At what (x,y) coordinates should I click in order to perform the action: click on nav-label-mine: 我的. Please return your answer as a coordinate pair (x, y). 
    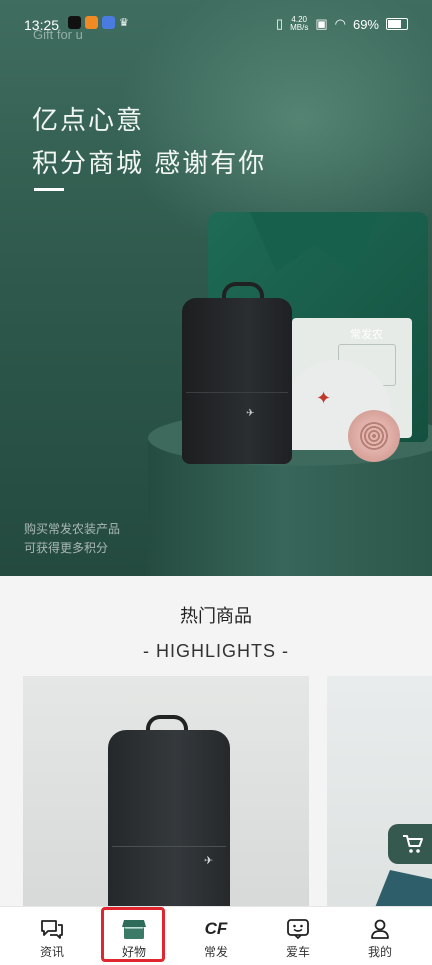
    Looking at the image, I should click on (379, 952).